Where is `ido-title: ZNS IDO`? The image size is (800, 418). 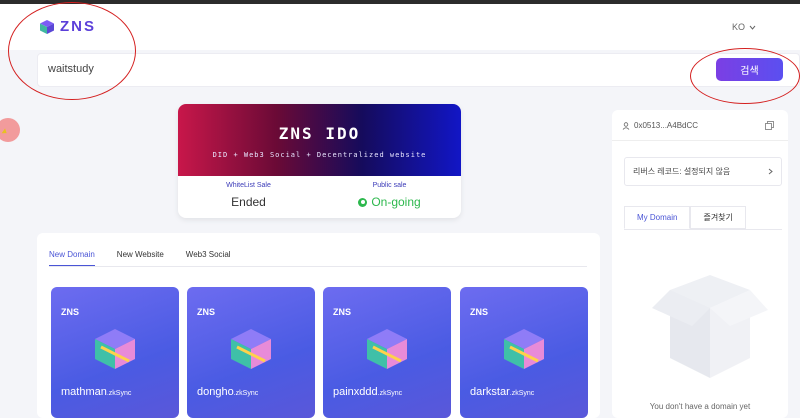
ido-title: ZNS IDO is located at coordinates (319, 133).